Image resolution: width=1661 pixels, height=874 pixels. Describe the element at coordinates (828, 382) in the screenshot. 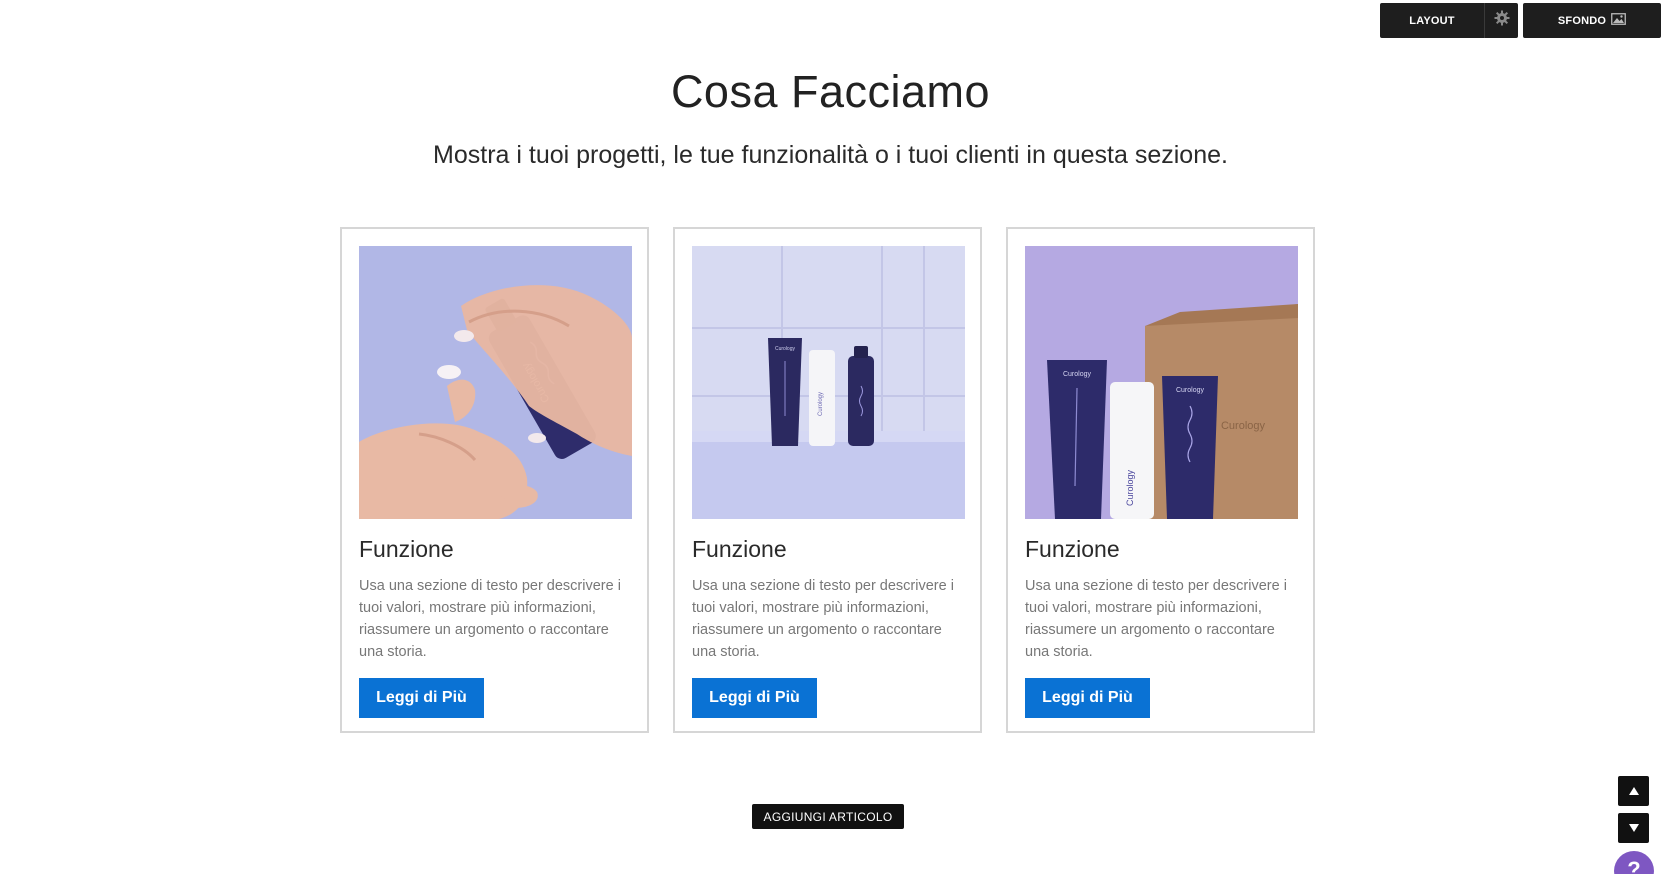

I see `feature-image: Curology Curology` at that location.